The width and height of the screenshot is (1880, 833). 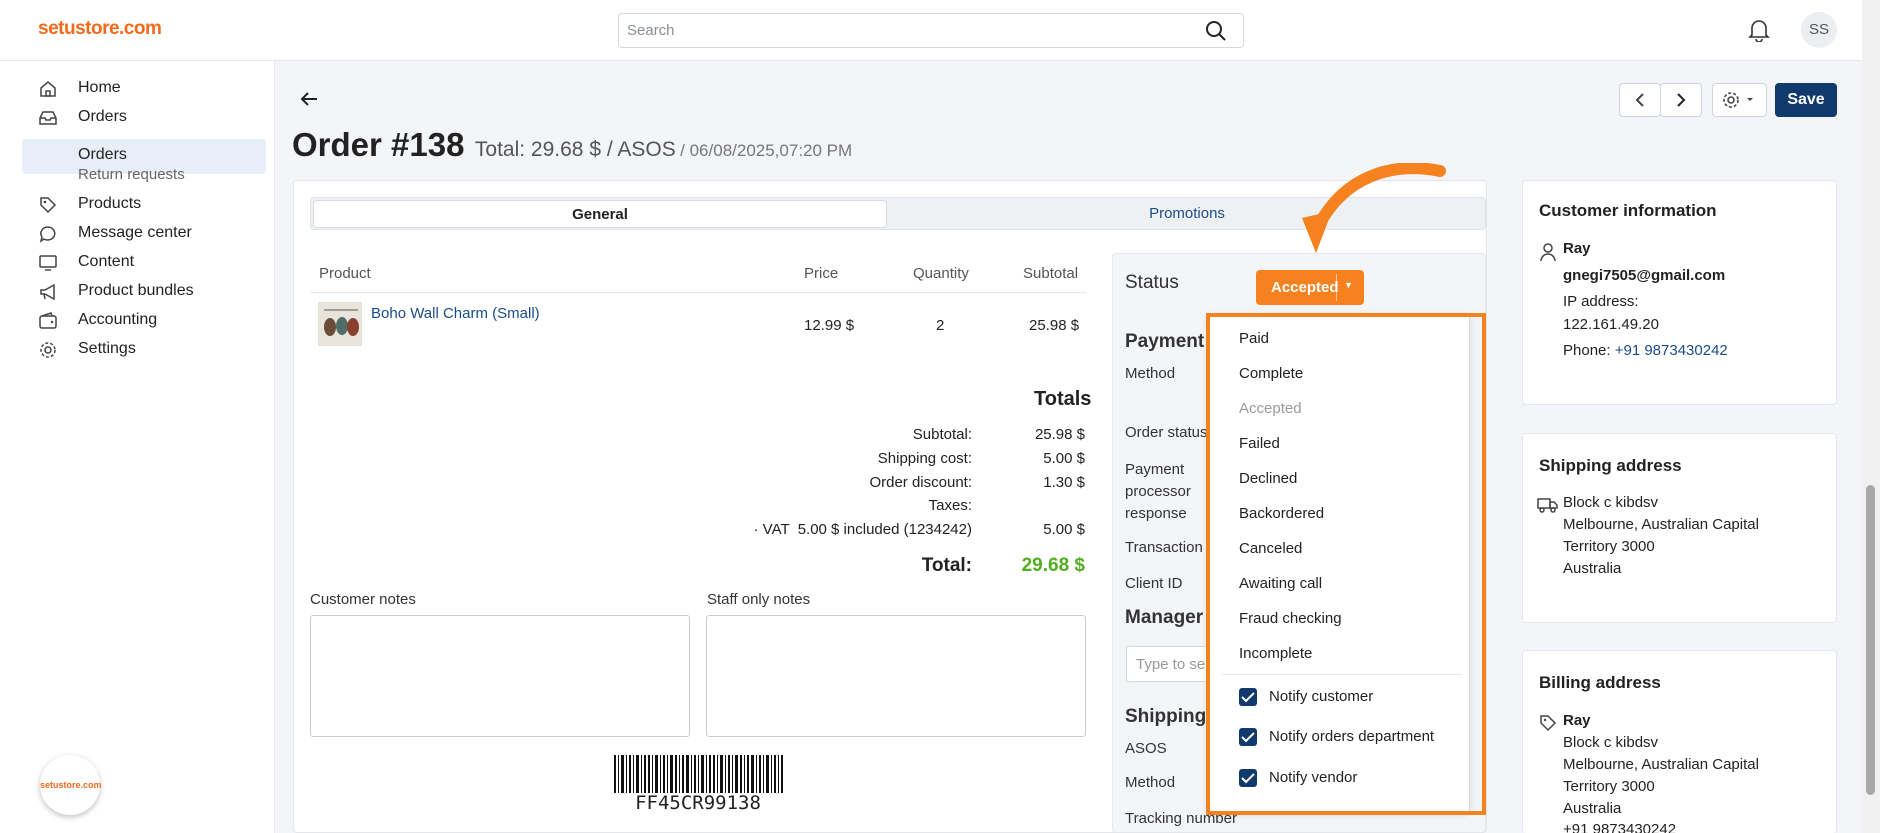 I want to click on billing-address-line: Block c kibdsv, so click(x=1611, y=742).